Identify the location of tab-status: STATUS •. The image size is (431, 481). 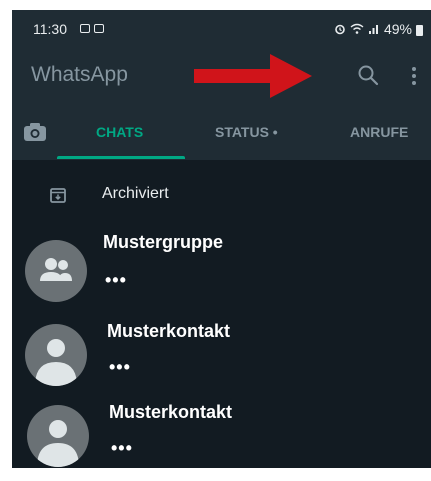
(246, 132).